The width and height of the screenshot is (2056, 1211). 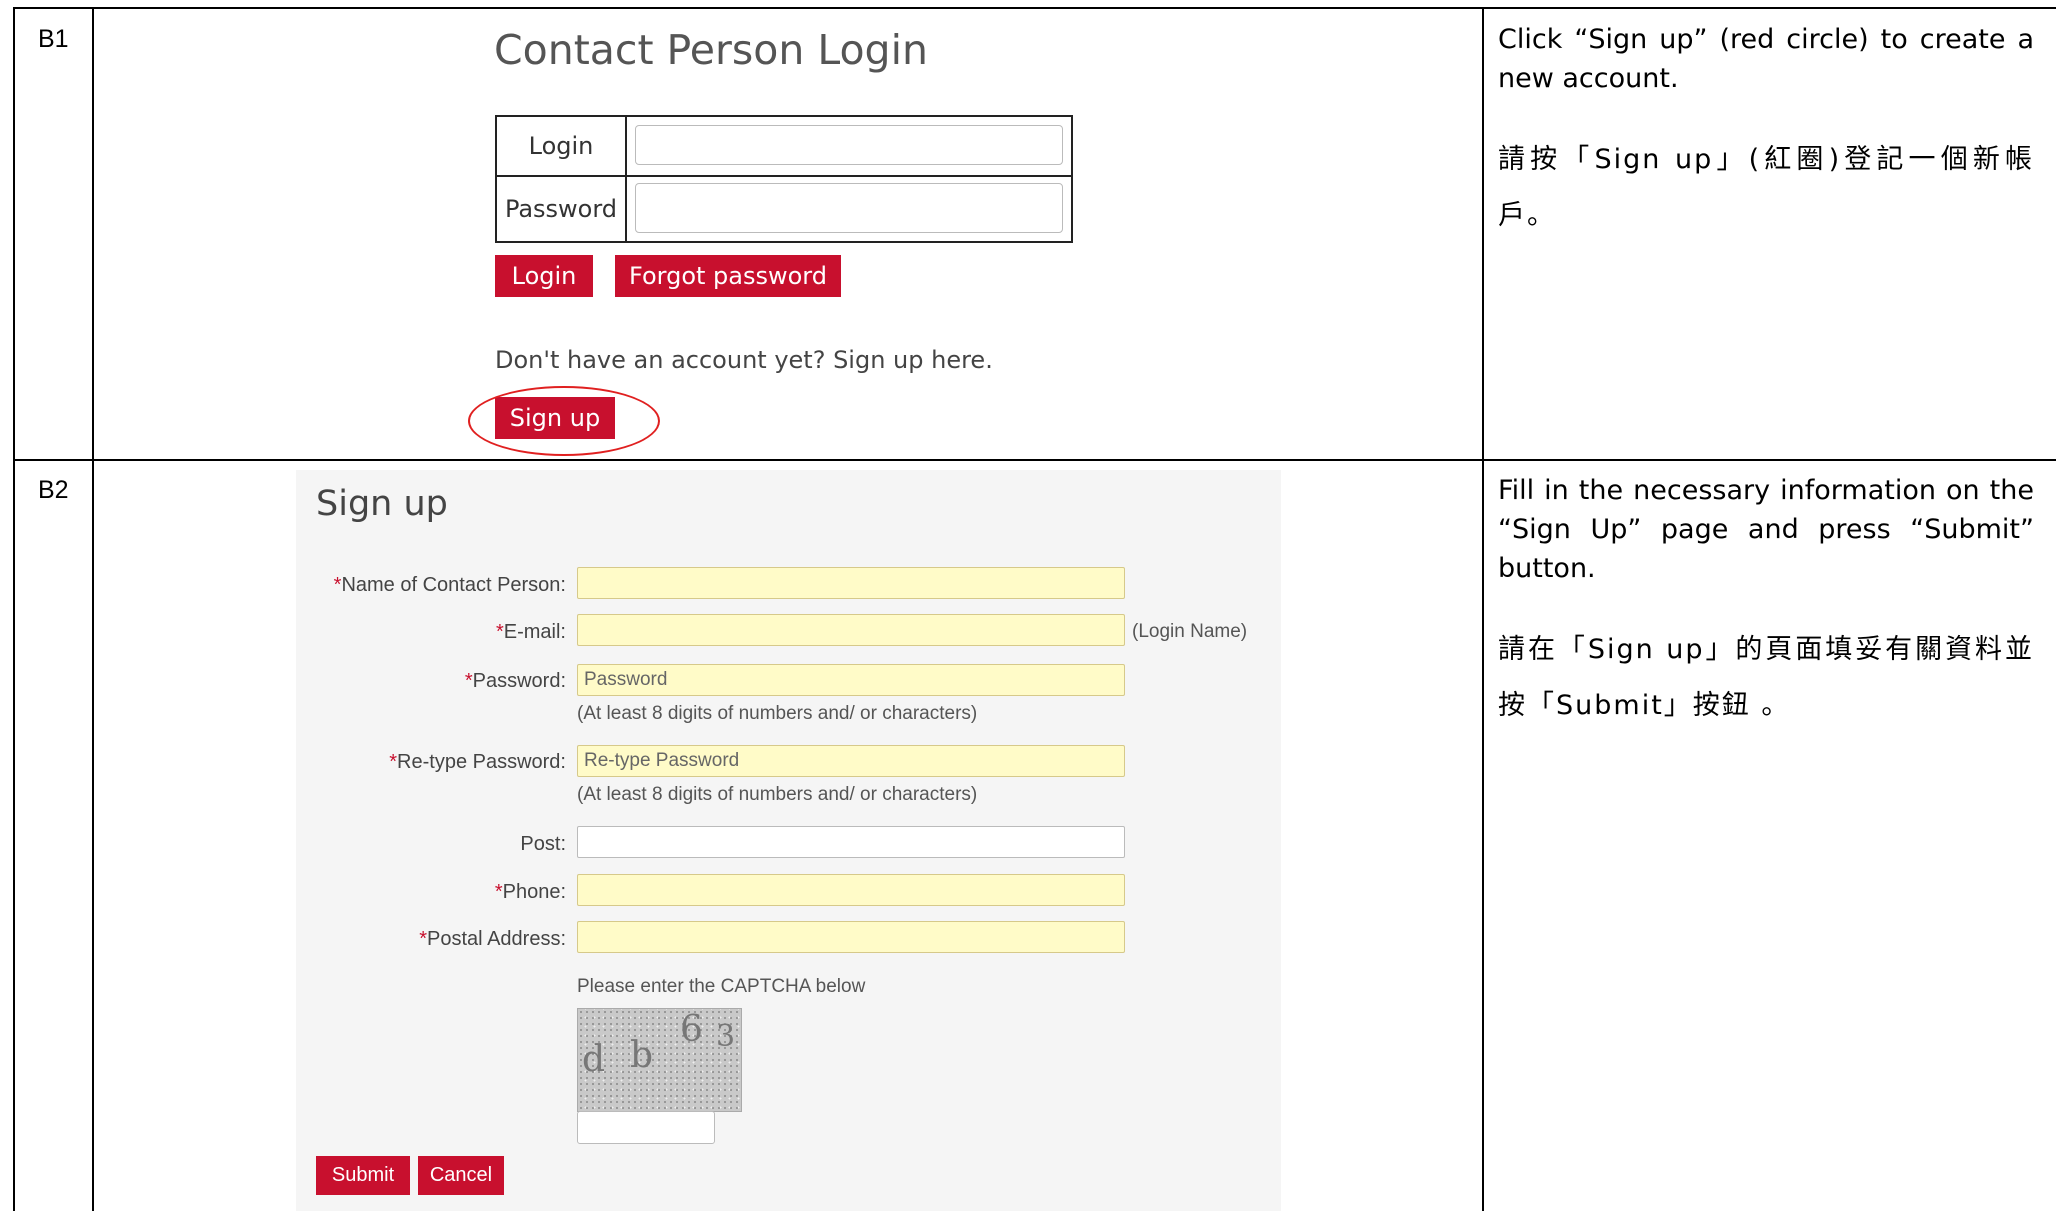 What do you see at coordinates (1766, 187) in the screenshot?
I see `description-chinese: 請按「Sign up」(紅圈)登記一個新帳戶。` at bounding box center [1766, 187].